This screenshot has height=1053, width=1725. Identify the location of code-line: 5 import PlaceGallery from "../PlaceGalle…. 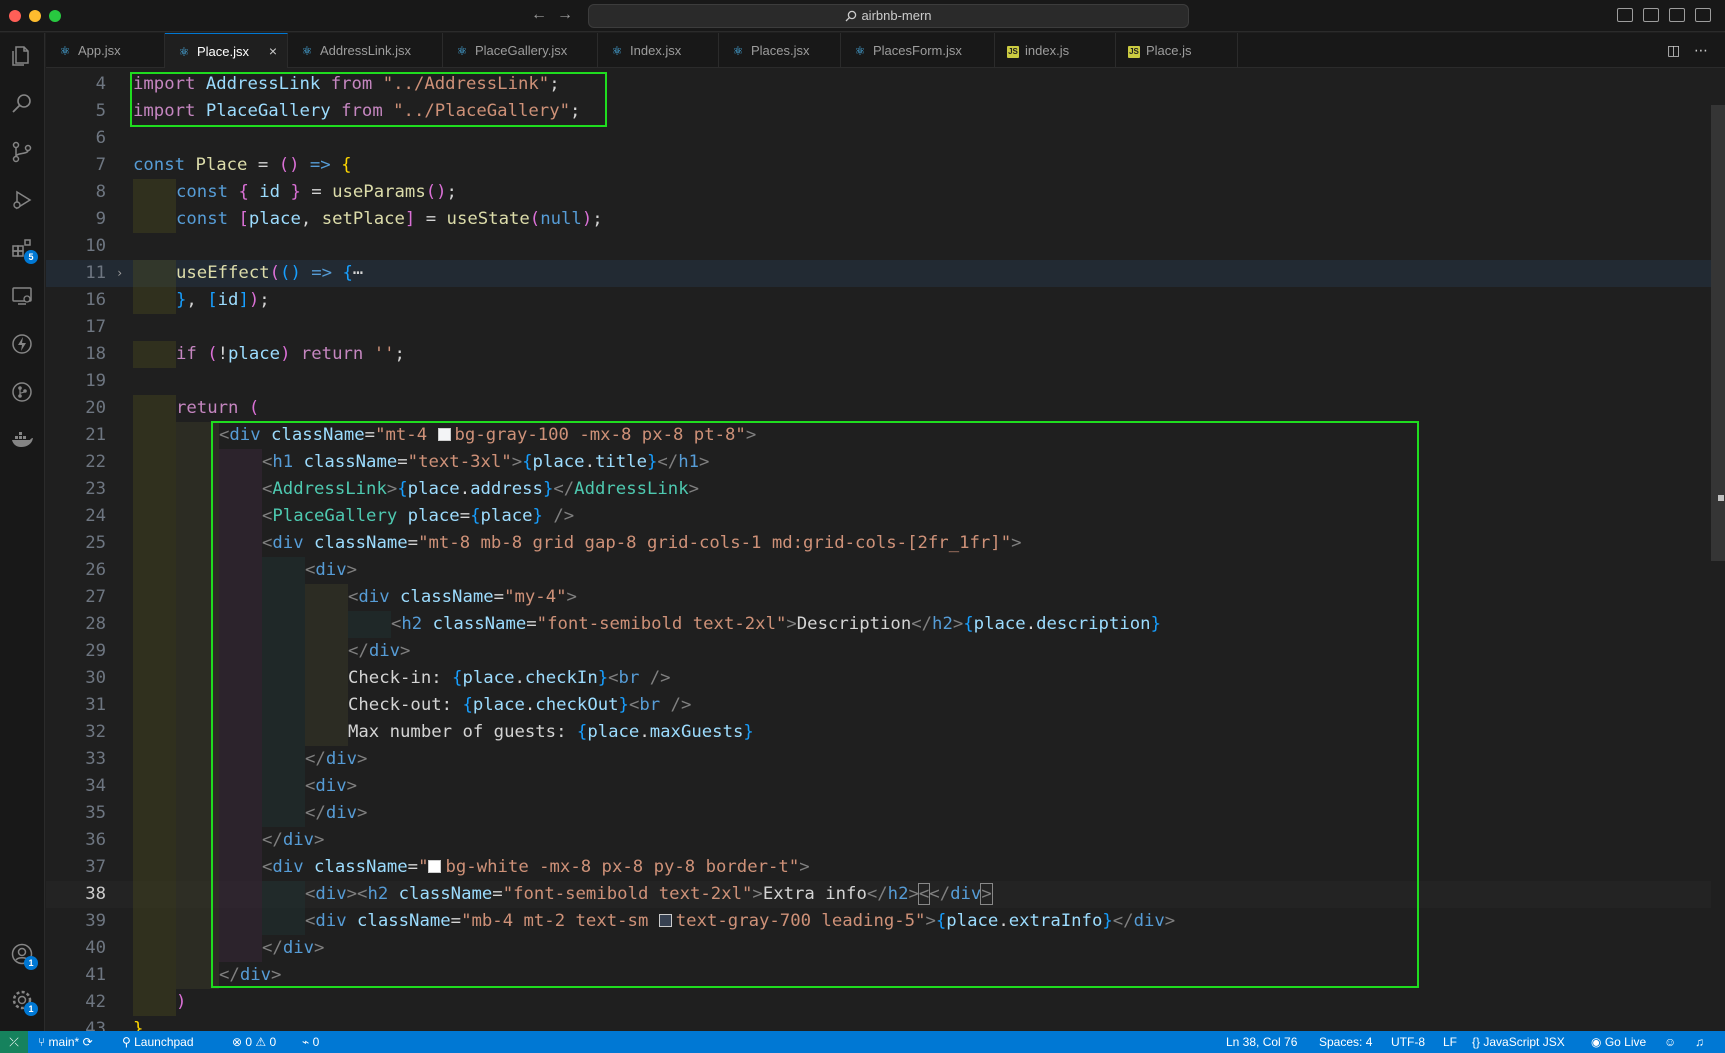
(338, 111).